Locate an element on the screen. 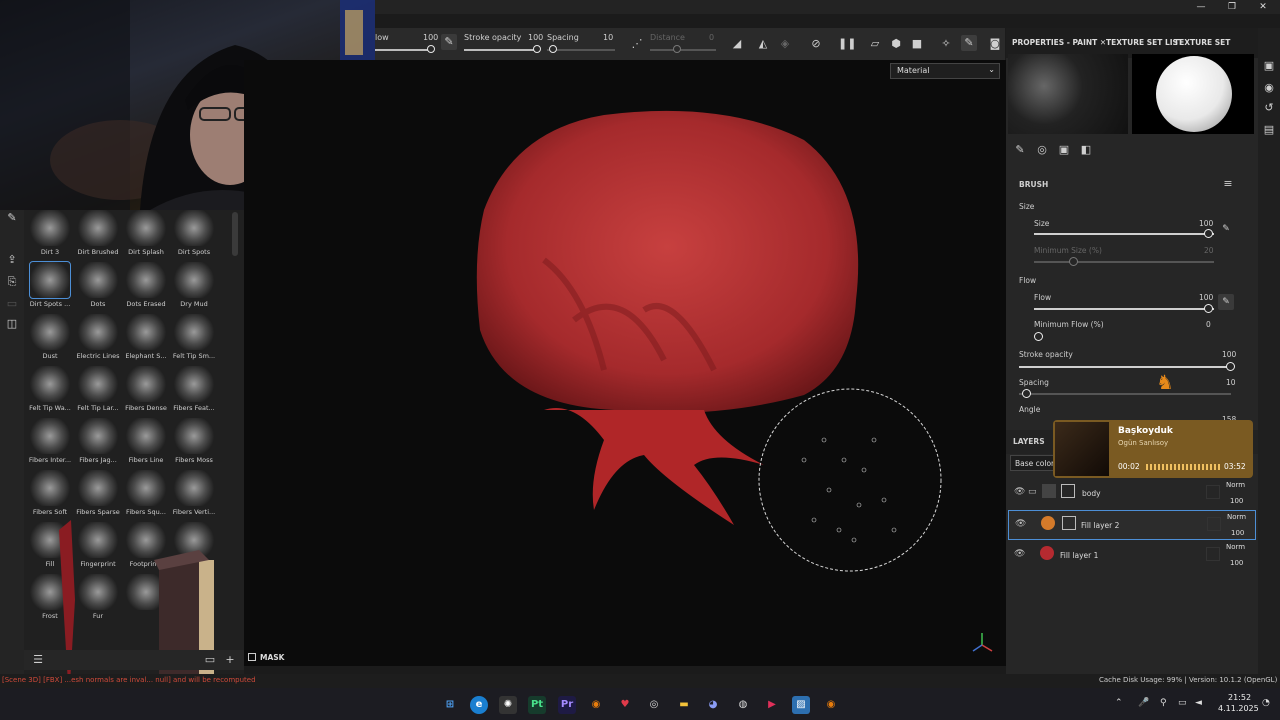 The image size is (1280, 720). blend-channel-select: Base color is located at coordinates (1033, 463).